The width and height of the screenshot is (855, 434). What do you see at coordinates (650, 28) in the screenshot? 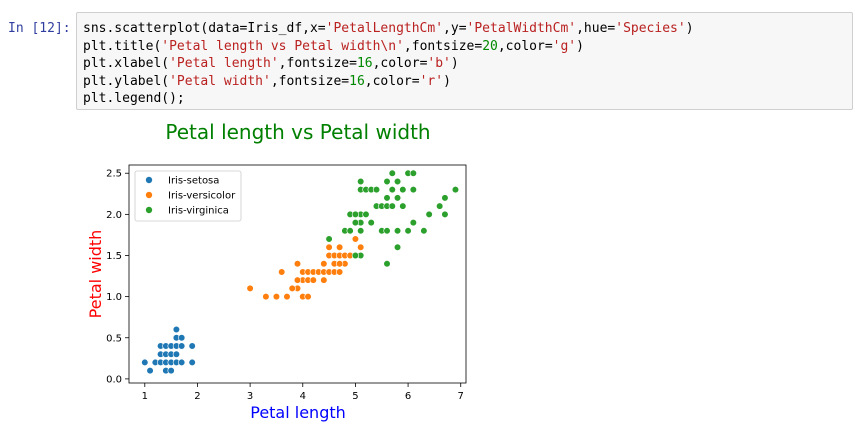
I see `code-token: 'Species'` at bounding box center [650, 28].